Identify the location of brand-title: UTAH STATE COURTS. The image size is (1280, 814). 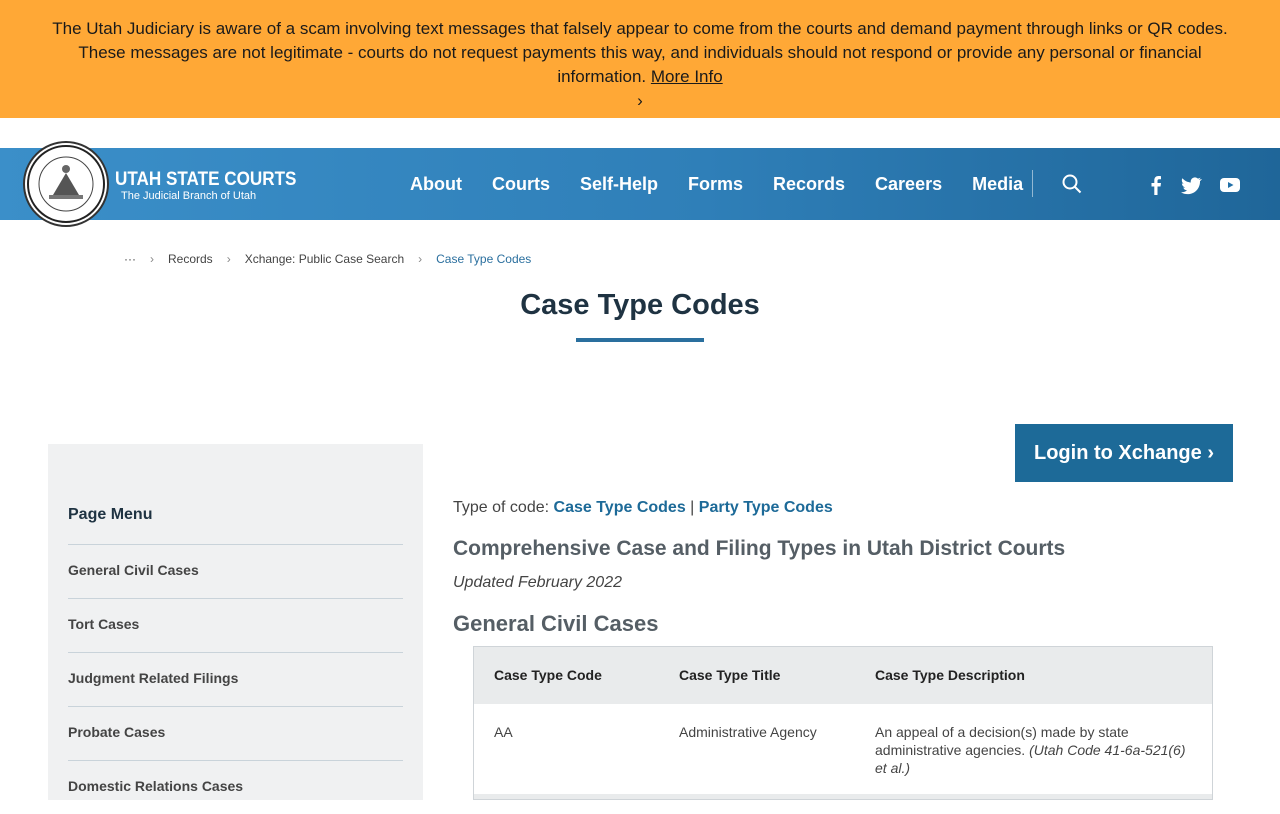
(205, 180).